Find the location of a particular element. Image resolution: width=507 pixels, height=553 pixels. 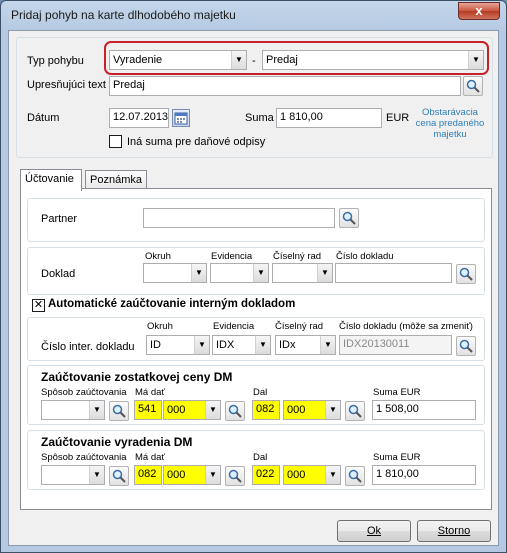

disposal-debit-analytic: 000 ▼ is located at coordinates (192, 475).